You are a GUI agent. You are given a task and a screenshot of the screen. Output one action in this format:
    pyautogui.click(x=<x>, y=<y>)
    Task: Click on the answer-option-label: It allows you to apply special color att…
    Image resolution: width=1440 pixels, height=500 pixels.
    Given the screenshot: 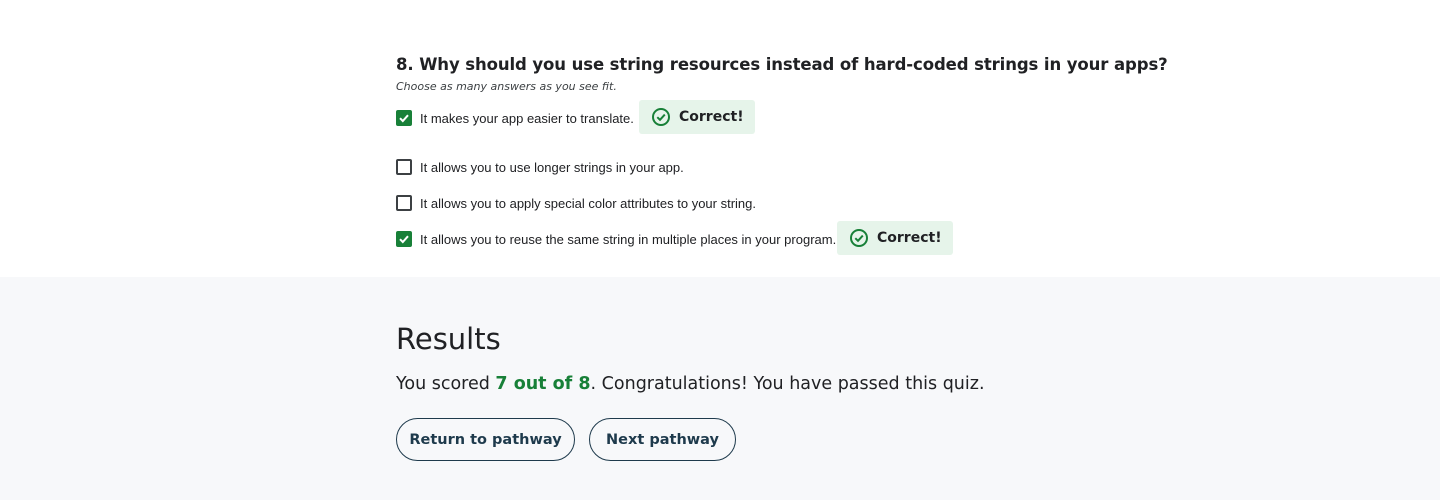 What is the action you would take?
    pyautogui.click(x=588, y=203)
    